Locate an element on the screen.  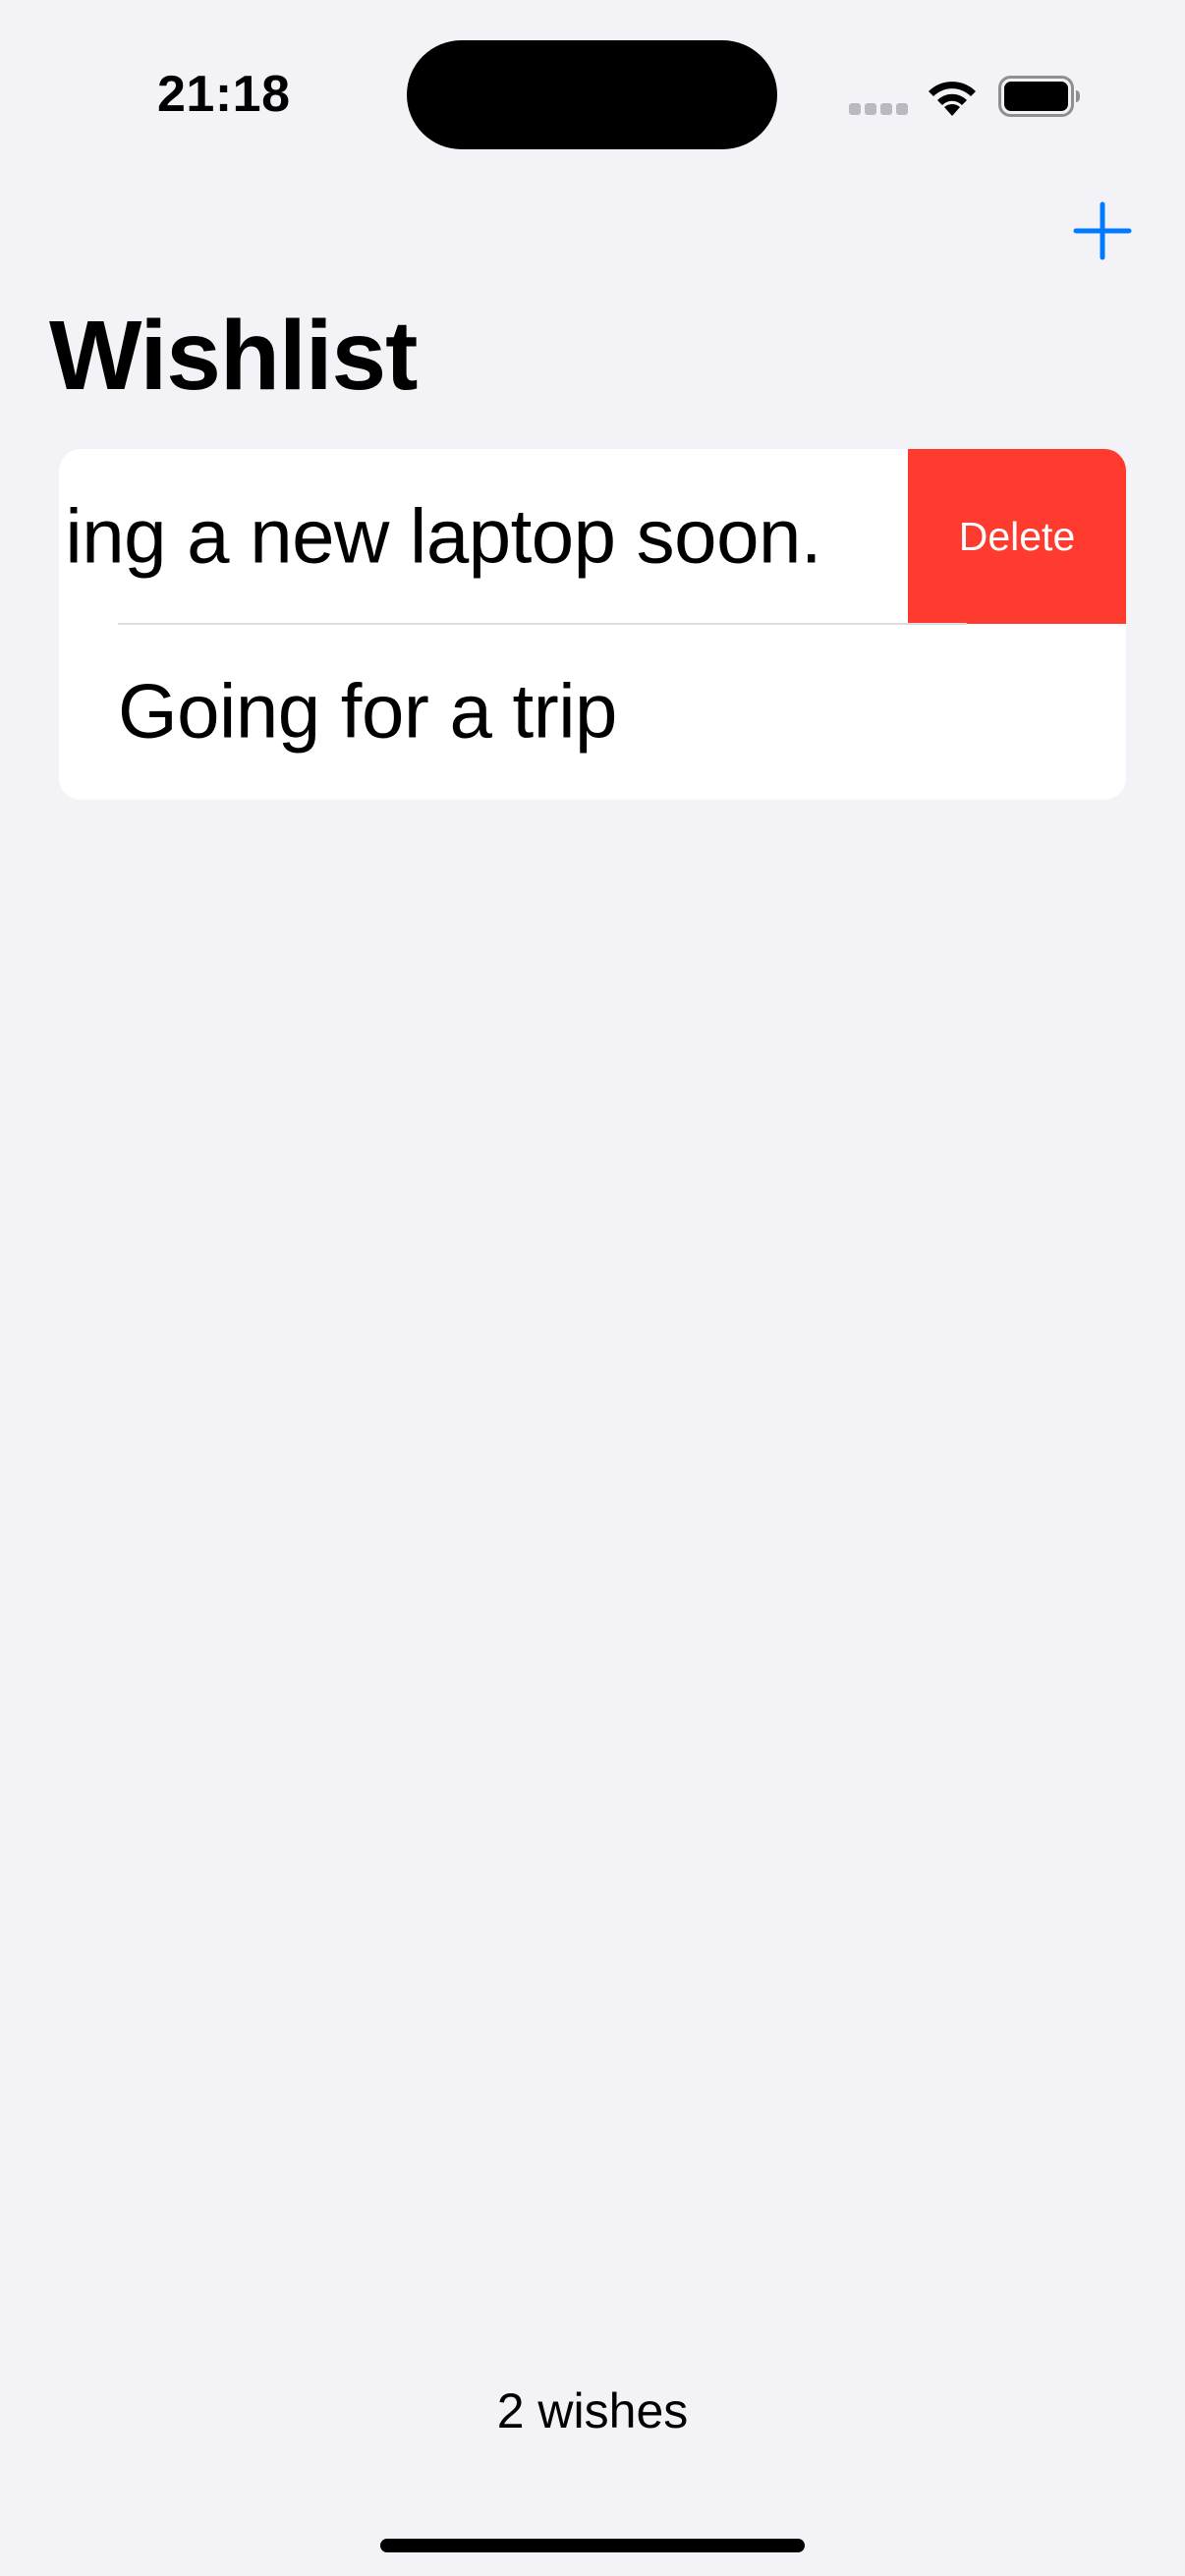
cellular-icon is located at coordinates (879, 109).